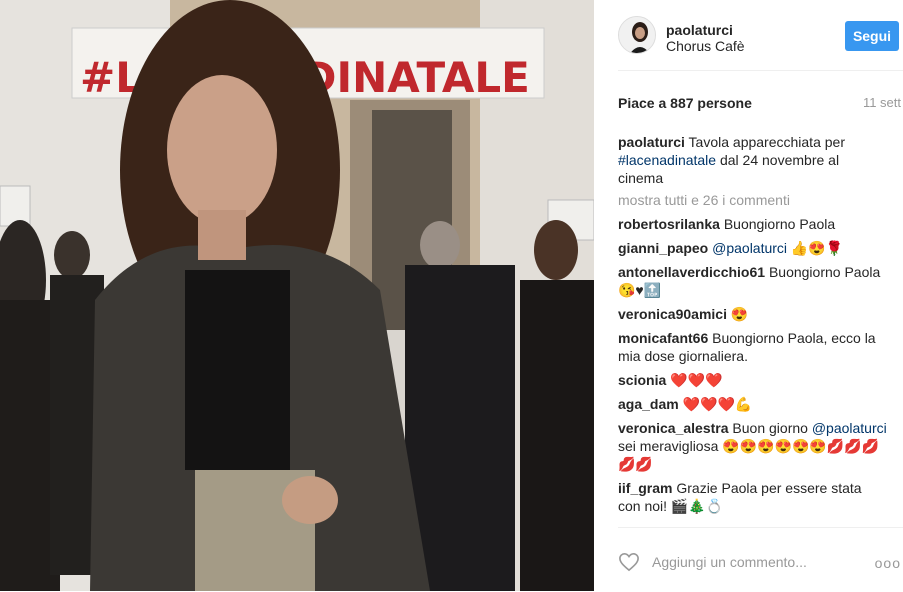 This screenshot has height=592, width=903. I want to click on comment-text: Buon giorno, so click(772, 428).